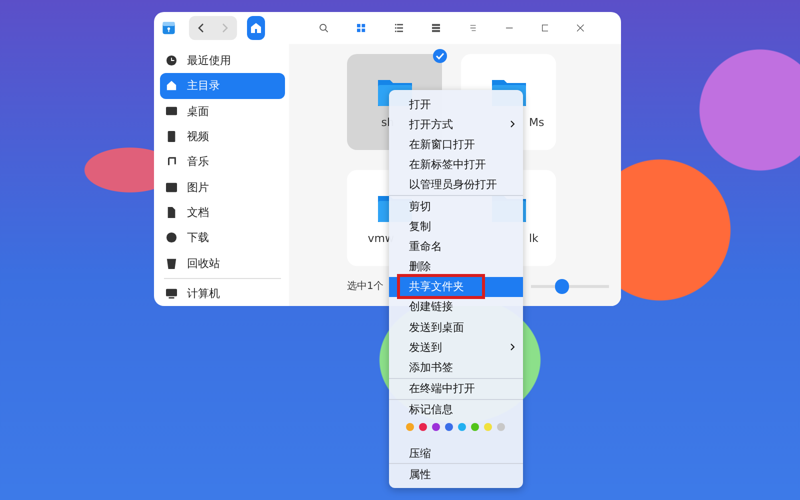 This screenshot has height=500, width=800. What do you see at coordinates (381, 238) in the screenshot?
I see `folder-name: vmw` at bounding box center [381, 238].